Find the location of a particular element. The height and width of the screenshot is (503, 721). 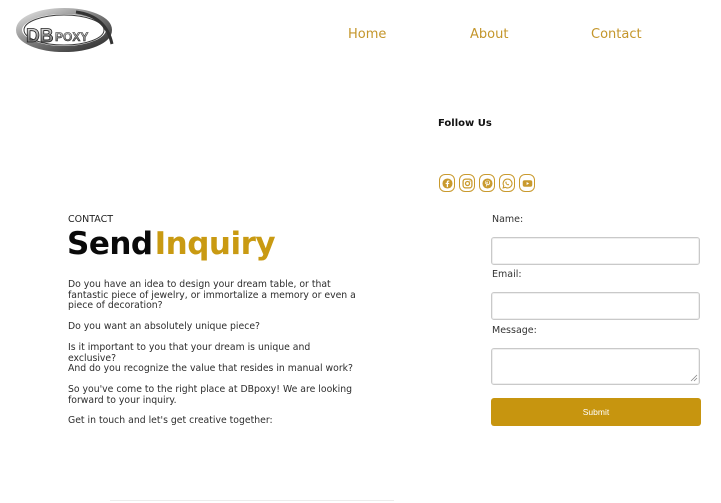

whatsapp-icon is located at coordinates (507, 183).